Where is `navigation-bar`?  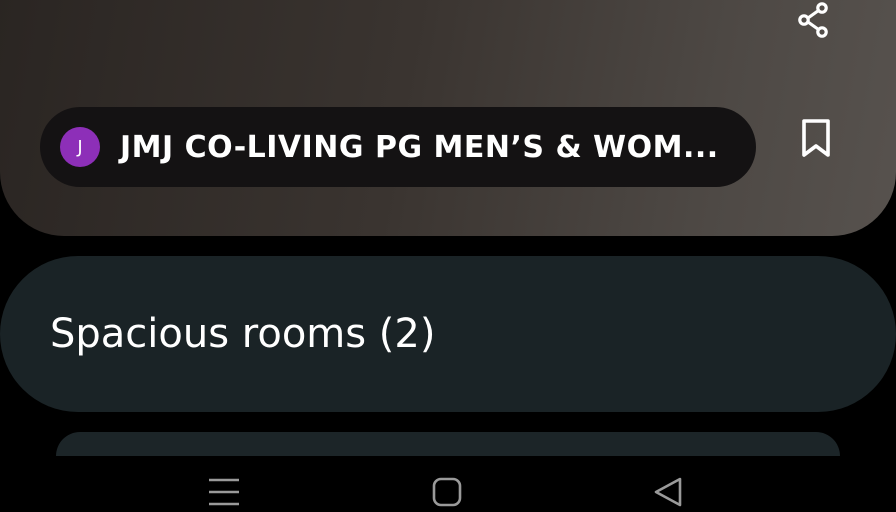 navigation-bar is located at coordinates (448, 486).